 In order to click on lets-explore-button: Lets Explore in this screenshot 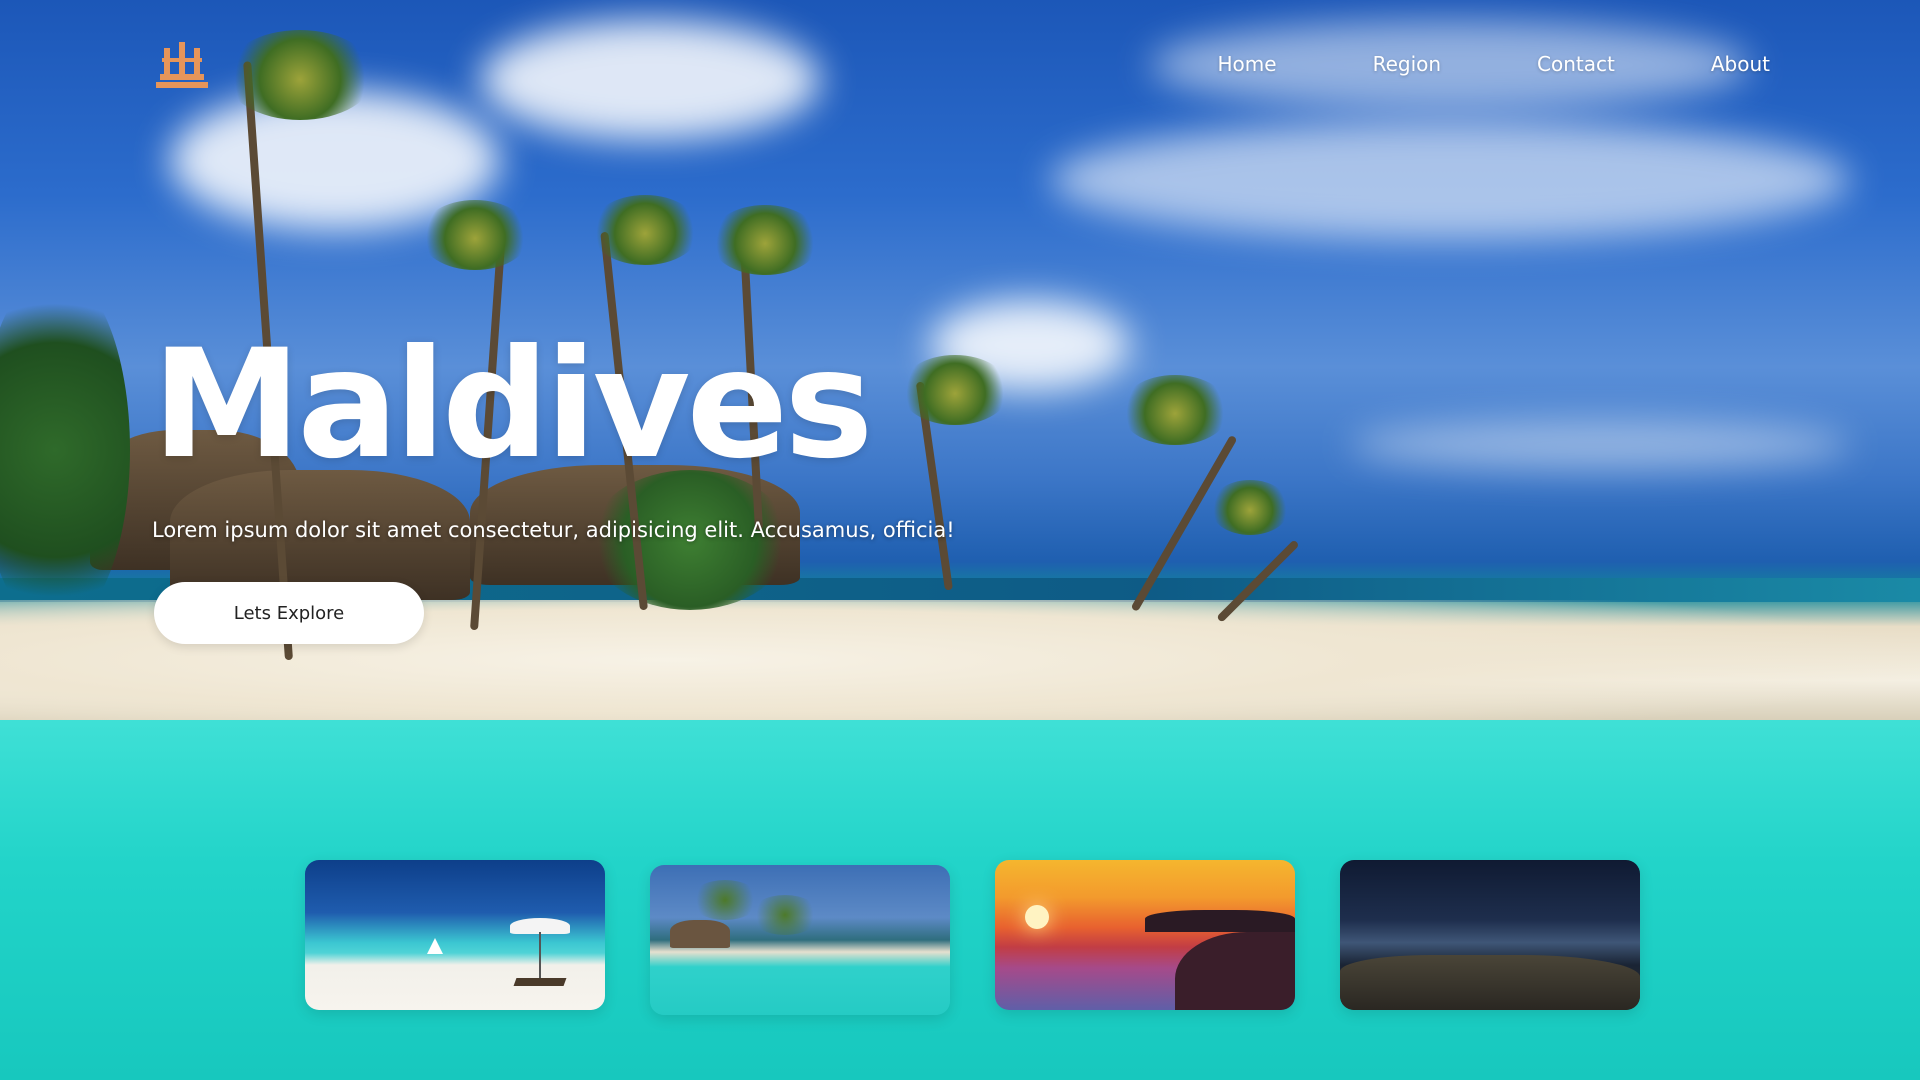, I will do `click(289, 613)`.